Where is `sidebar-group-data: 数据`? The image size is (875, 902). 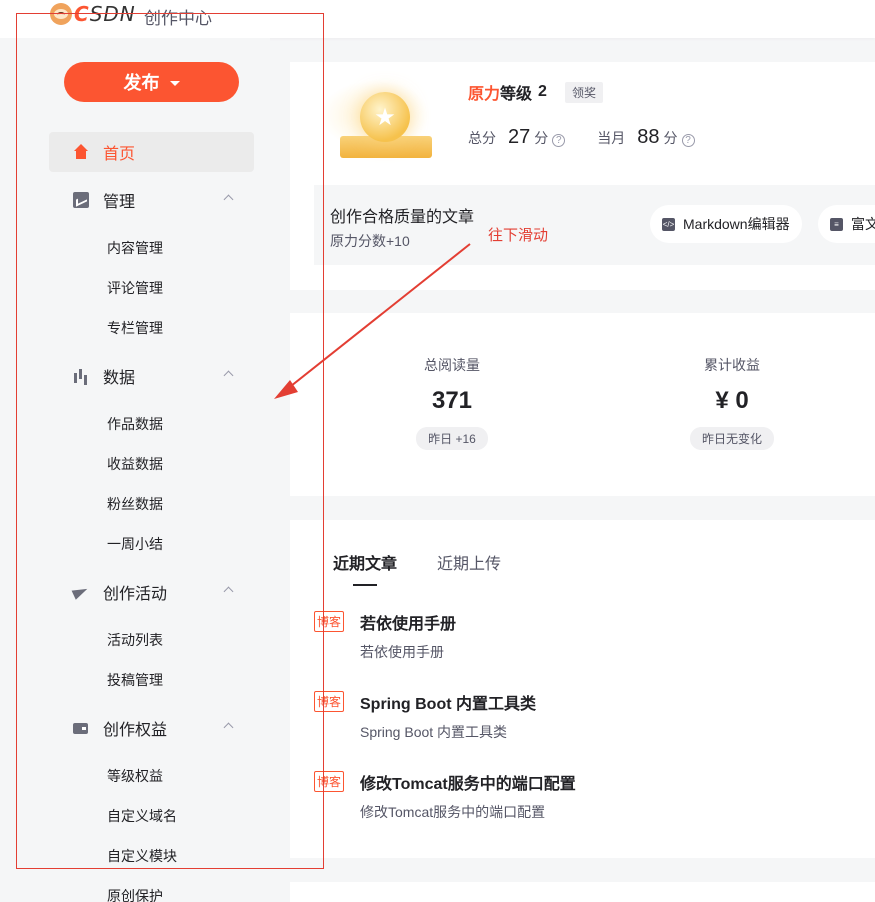 sidebar-group-data: 数据 is located at coordinates (151, 376).